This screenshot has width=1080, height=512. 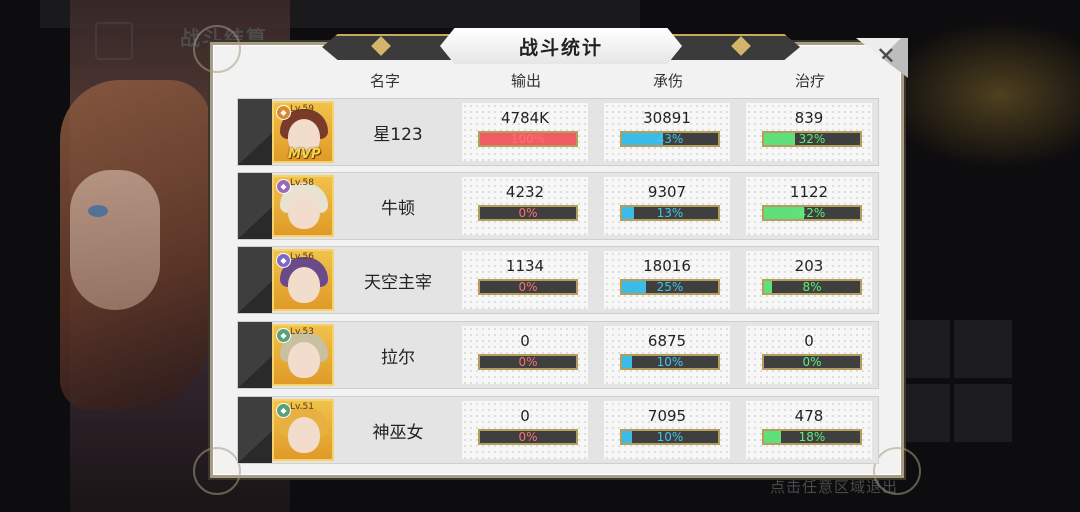 What do you see at coordinates (302, 332) in the screenshot?
I see `level-label: Lv.53` at bounding box center [302, 332].